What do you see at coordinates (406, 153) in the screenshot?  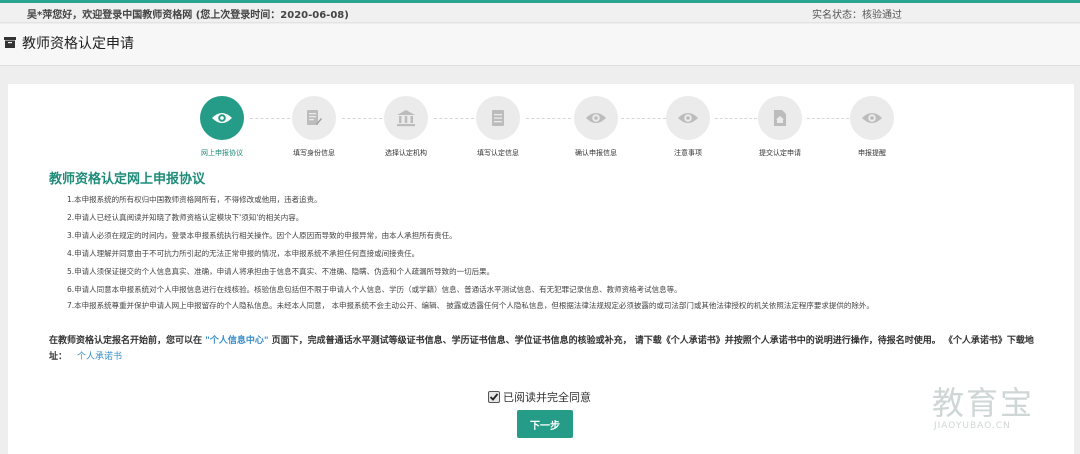 I see `step-label: 选择认定机构` at bounding box center [406, 153].